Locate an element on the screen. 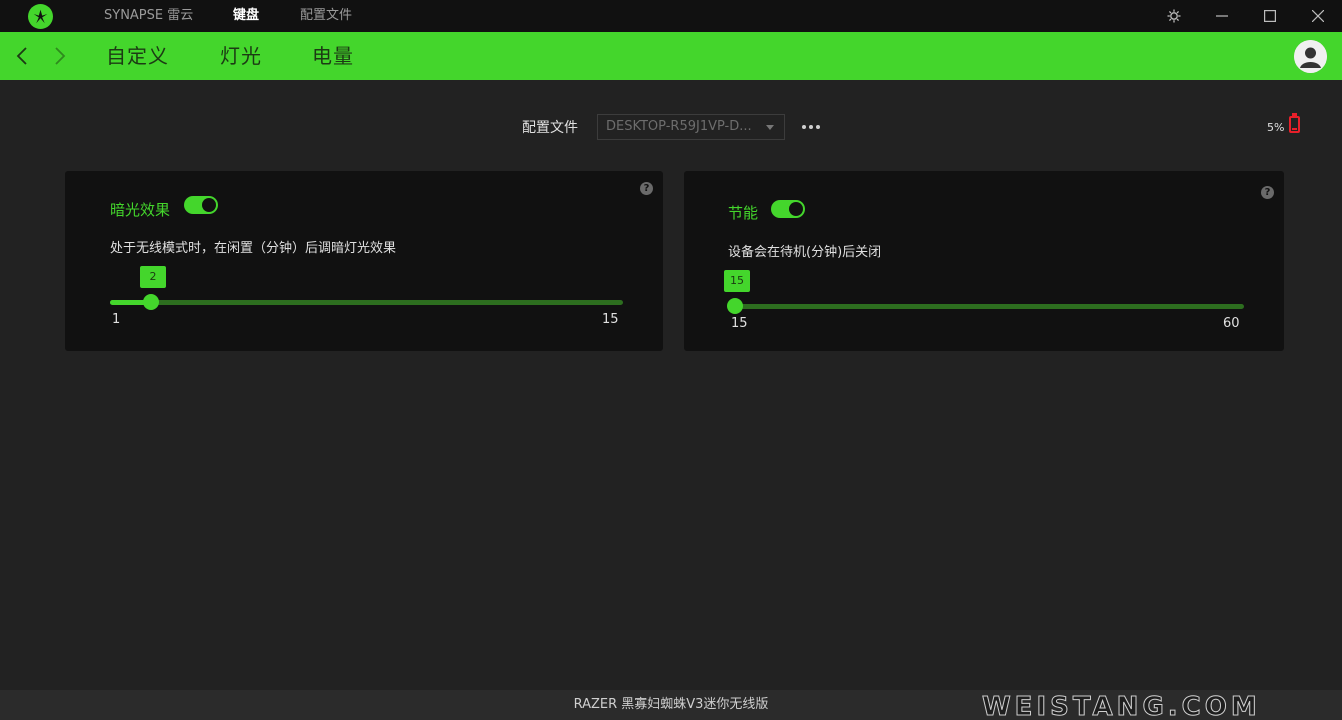 This screenshot has width=1342, height=720. dim-slider-track is located at coordinates (366, 302).